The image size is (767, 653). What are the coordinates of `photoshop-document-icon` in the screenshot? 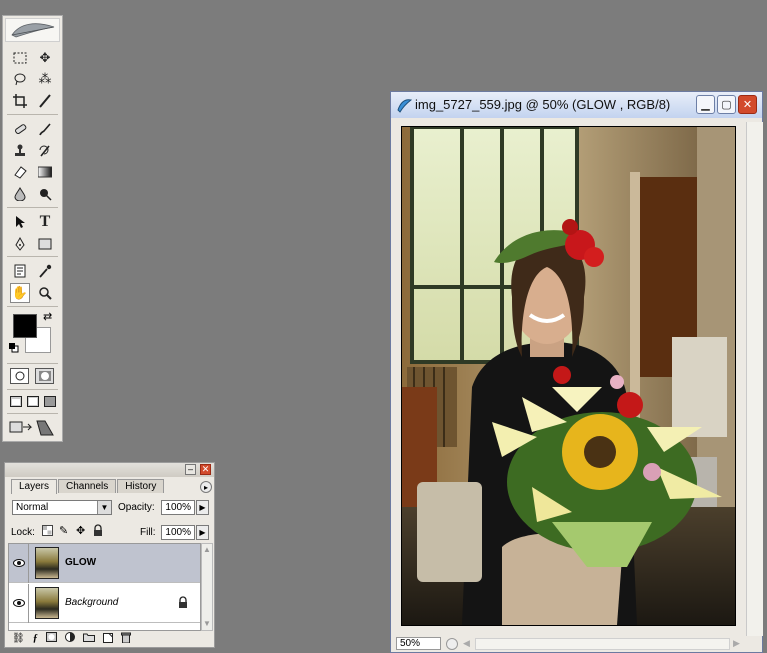 It's located at (404, 106).